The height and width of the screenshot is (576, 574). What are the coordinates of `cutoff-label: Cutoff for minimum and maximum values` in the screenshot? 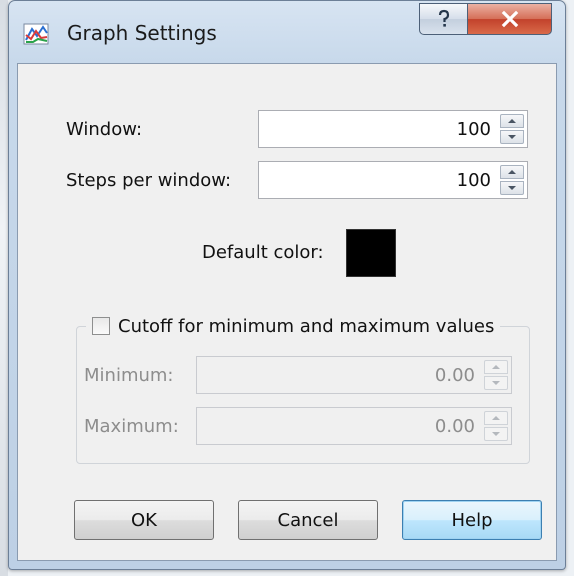 It's located at (306, 326).